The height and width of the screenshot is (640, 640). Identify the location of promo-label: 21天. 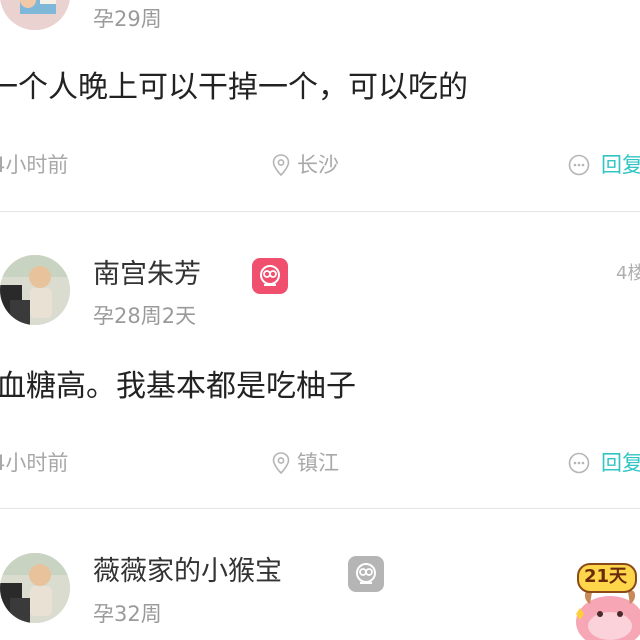
(606, 576).